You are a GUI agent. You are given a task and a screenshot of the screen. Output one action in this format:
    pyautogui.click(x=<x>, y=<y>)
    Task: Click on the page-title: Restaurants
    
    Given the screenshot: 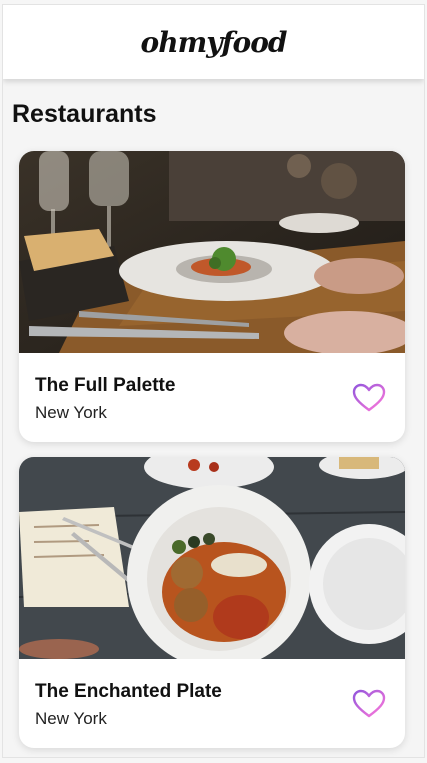 What is the action you would take?
    pyautogui.click(x=84, y=114)
    